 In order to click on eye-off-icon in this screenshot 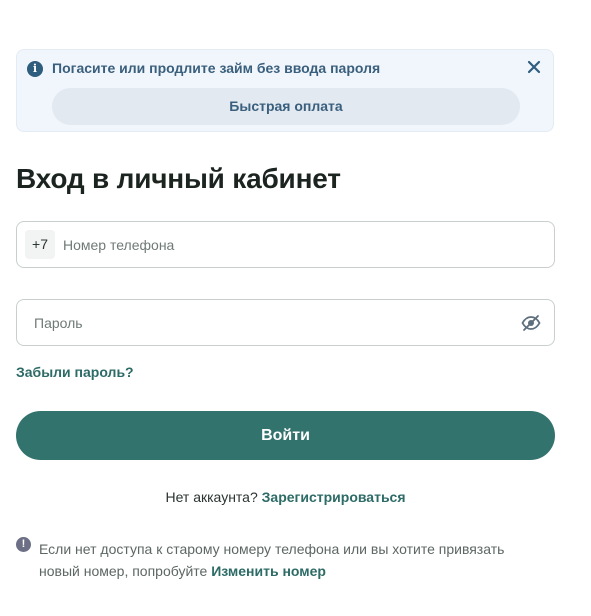, I will do `click(531, 323)`.